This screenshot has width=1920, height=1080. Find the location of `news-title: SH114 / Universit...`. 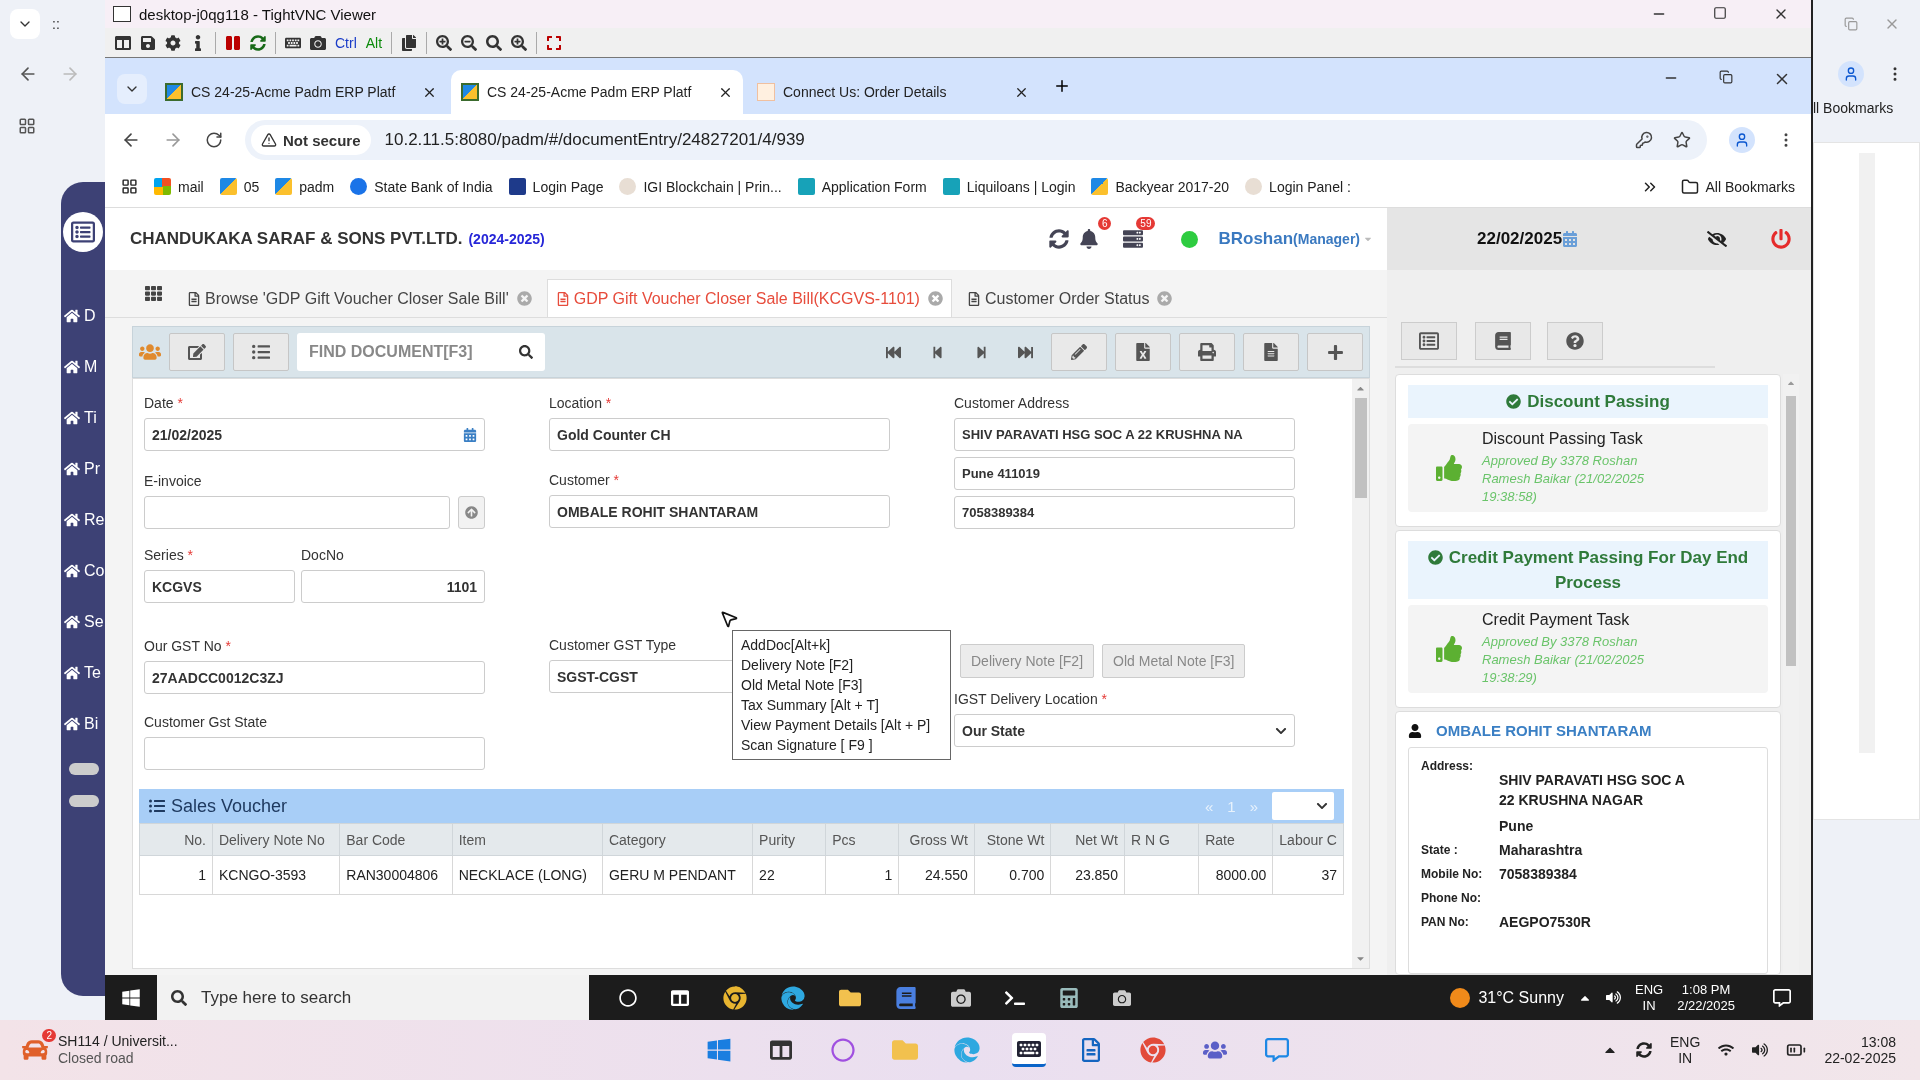

news-title: SH114 / Universit... is located at coordinates (118, 1041).